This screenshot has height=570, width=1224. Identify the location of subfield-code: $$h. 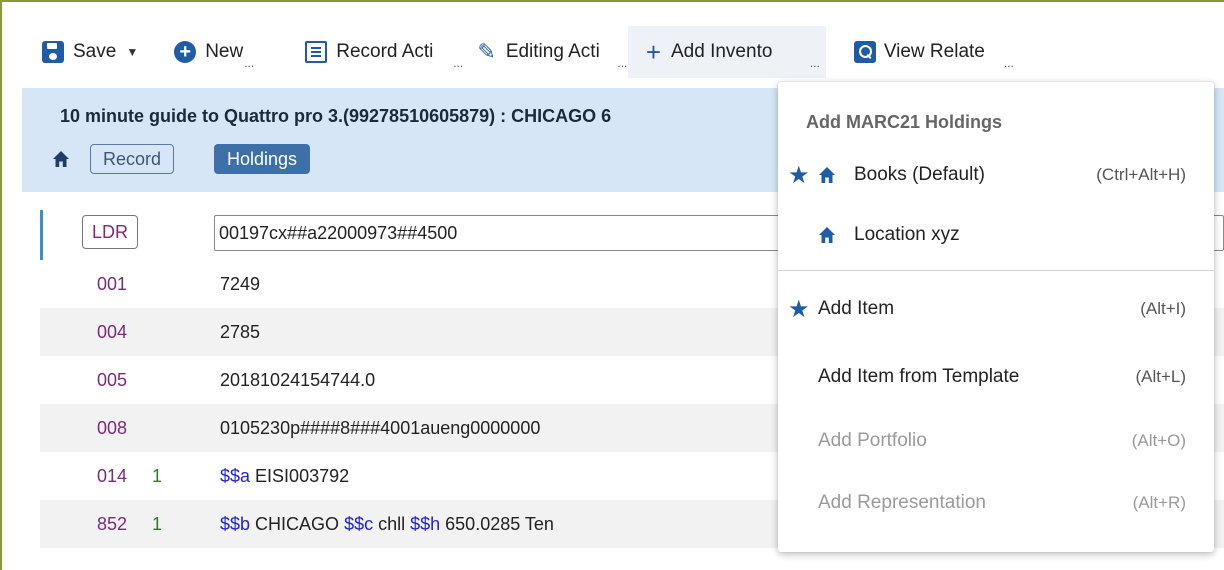
(425, 523).